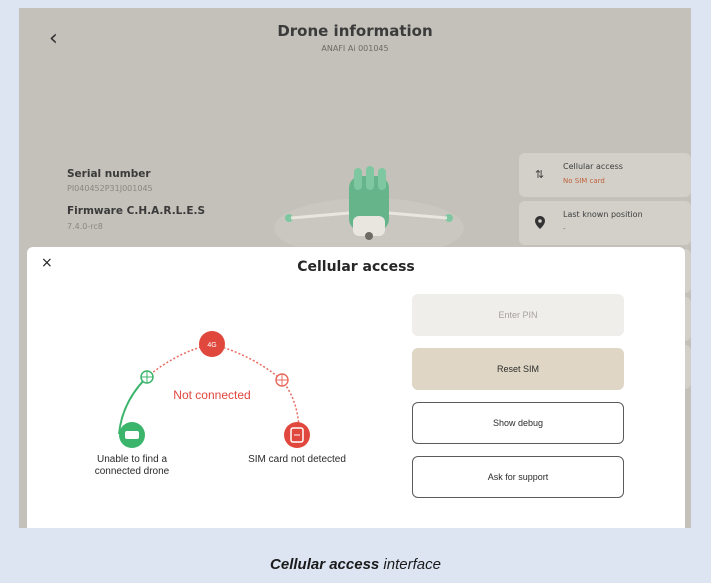 This screenshot has height=583, width=711. Describe the element at coordinates (297, 459) in the screenshot. I see `sim-status-label: SIM card not detected` at that location.